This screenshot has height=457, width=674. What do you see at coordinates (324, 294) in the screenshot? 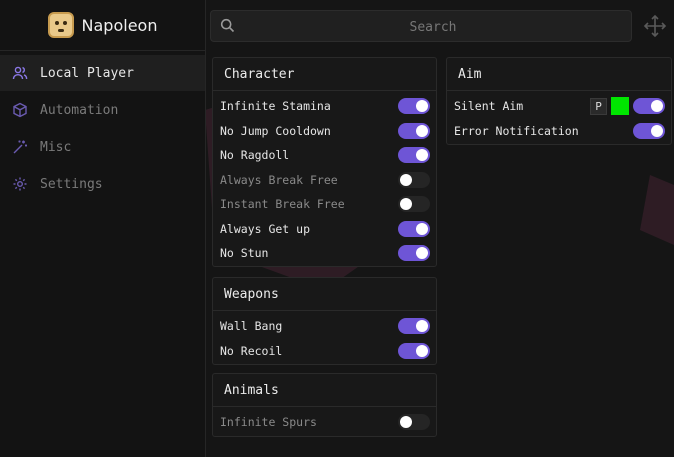
I see `panel-title: Weapons` at bounding box center [324, 294].